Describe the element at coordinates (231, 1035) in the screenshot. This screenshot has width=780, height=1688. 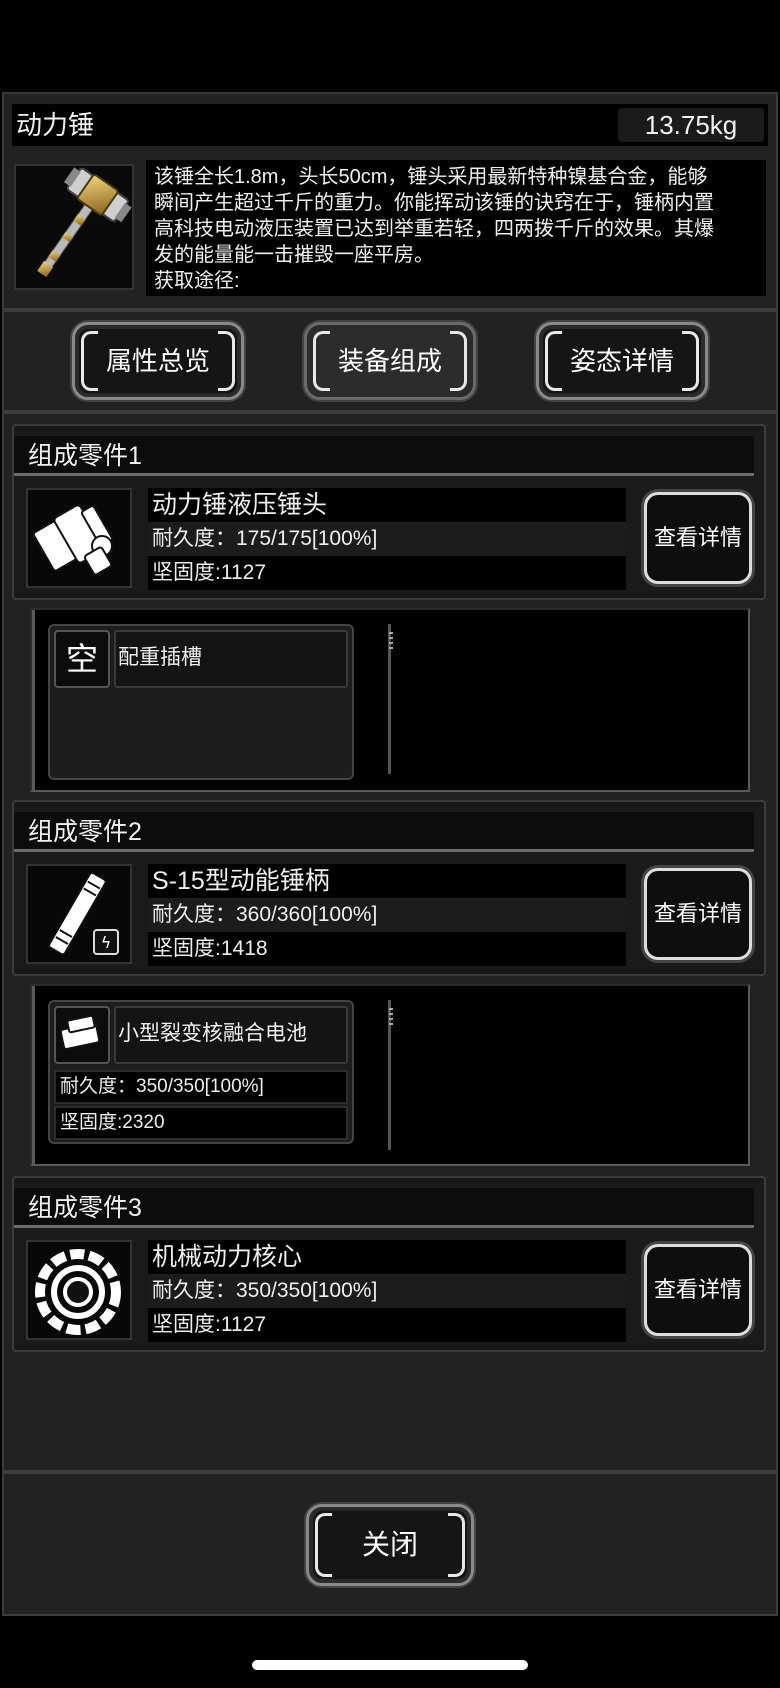
I see `slot-name: 小型裂变核融合电池` at that location.